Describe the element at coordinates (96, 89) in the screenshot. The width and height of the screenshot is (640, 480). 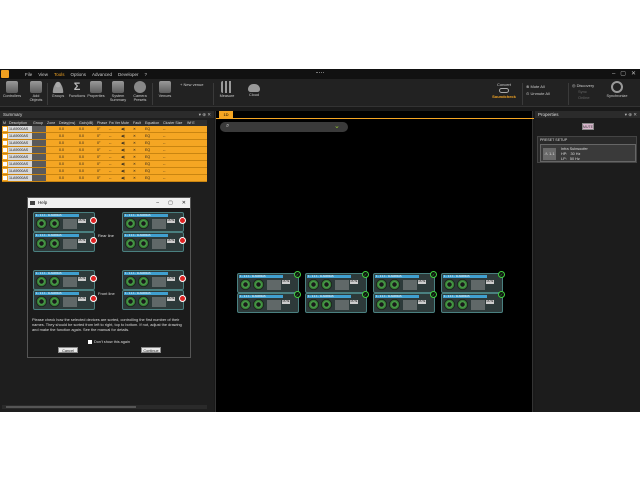
I see `properties-button: Properties` at that location.